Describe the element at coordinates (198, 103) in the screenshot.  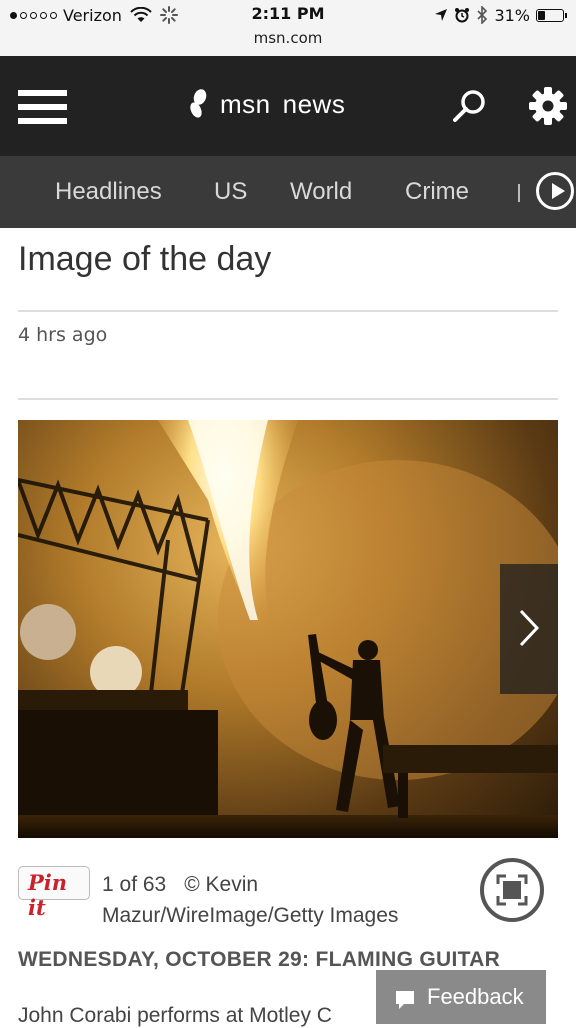
I see `msn-butterfly-icon` at that location.